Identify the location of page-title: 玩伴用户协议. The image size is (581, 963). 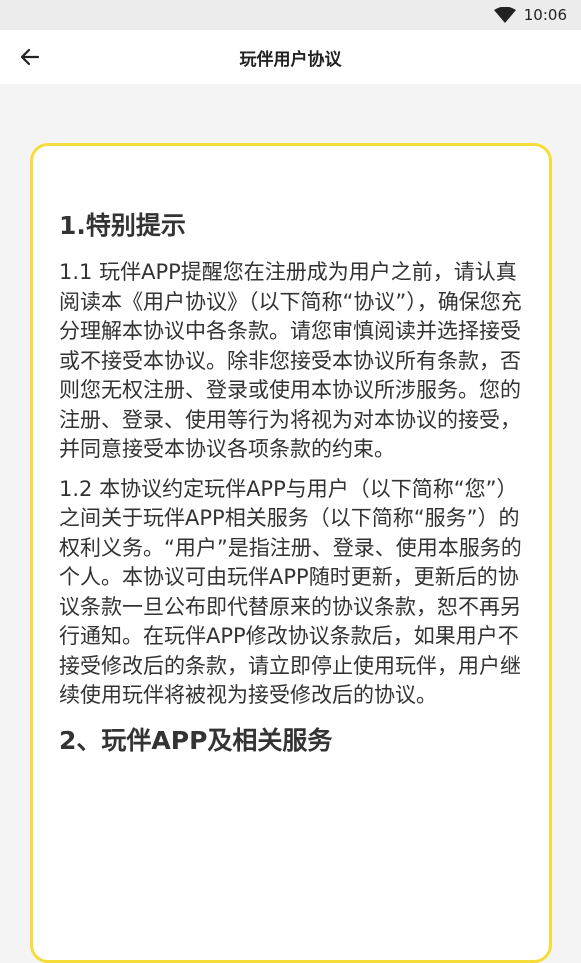
(290, 59).